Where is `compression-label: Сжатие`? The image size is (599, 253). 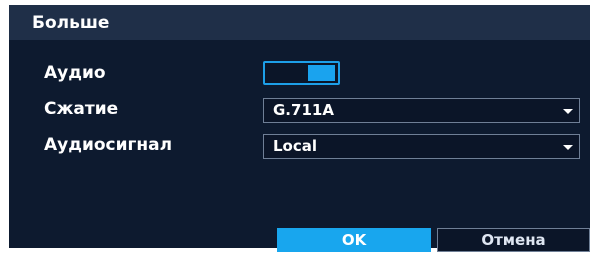
compression-label: Сжатие is located at coordinates (81, 109).